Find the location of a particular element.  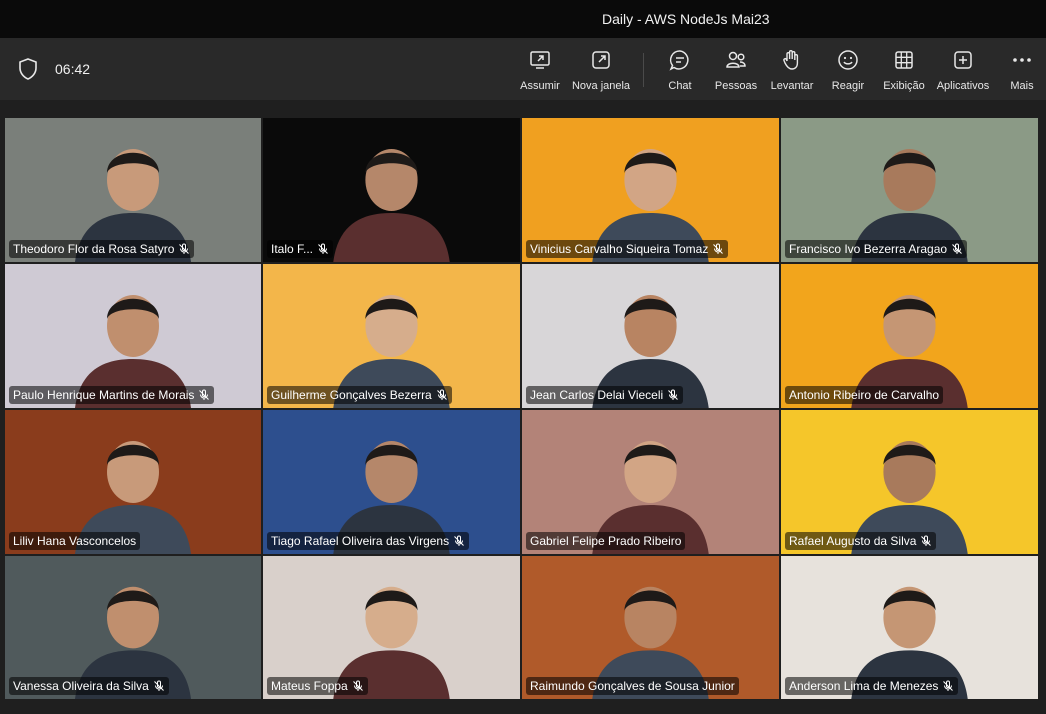

more-icon is located at coordinates (1022, 60).